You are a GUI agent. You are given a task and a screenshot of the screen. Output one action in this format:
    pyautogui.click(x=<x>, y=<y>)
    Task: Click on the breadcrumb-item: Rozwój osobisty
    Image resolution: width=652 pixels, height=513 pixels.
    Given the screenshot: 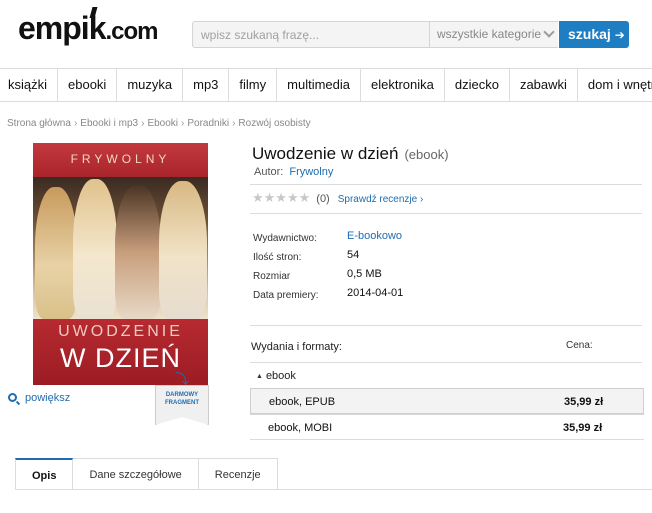 What is the action you would take?
    pyautogui.click(x=274, y=123)
    